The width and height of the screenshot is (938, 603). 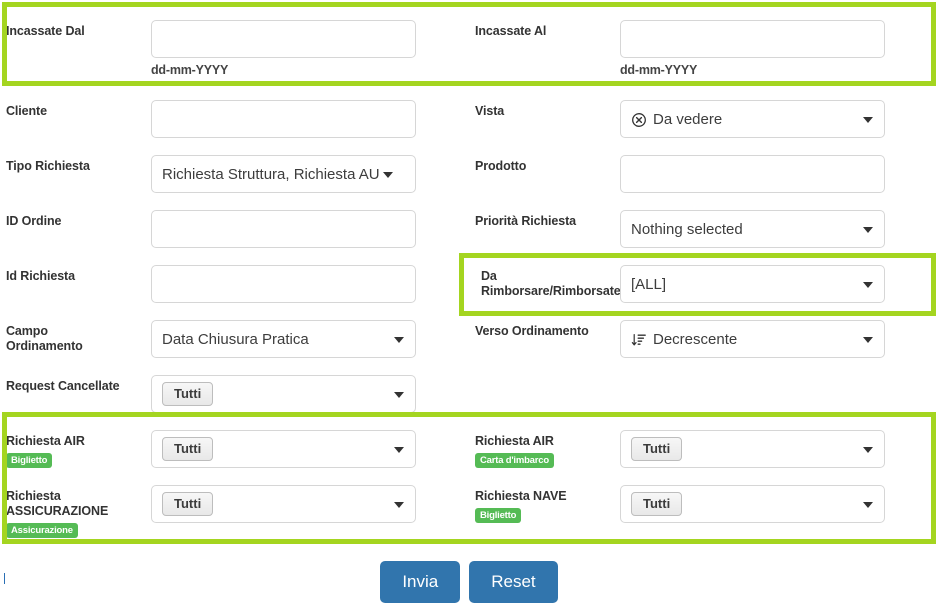 I want to click on incassate-al-hint: dd-mm-YYYY, so click(x=659, y=70).